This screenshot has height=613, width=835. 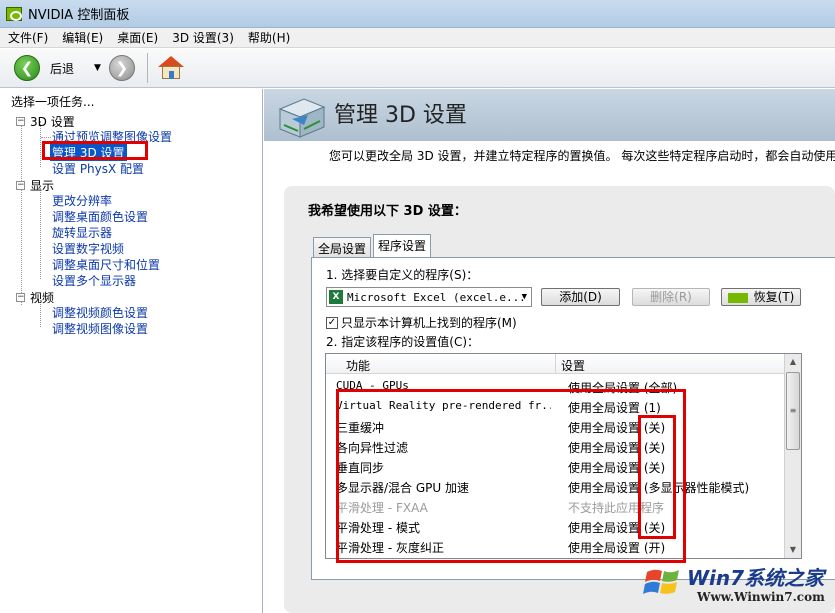 I want to click on menu-file: 文件(F), so click(x=28, y=37).